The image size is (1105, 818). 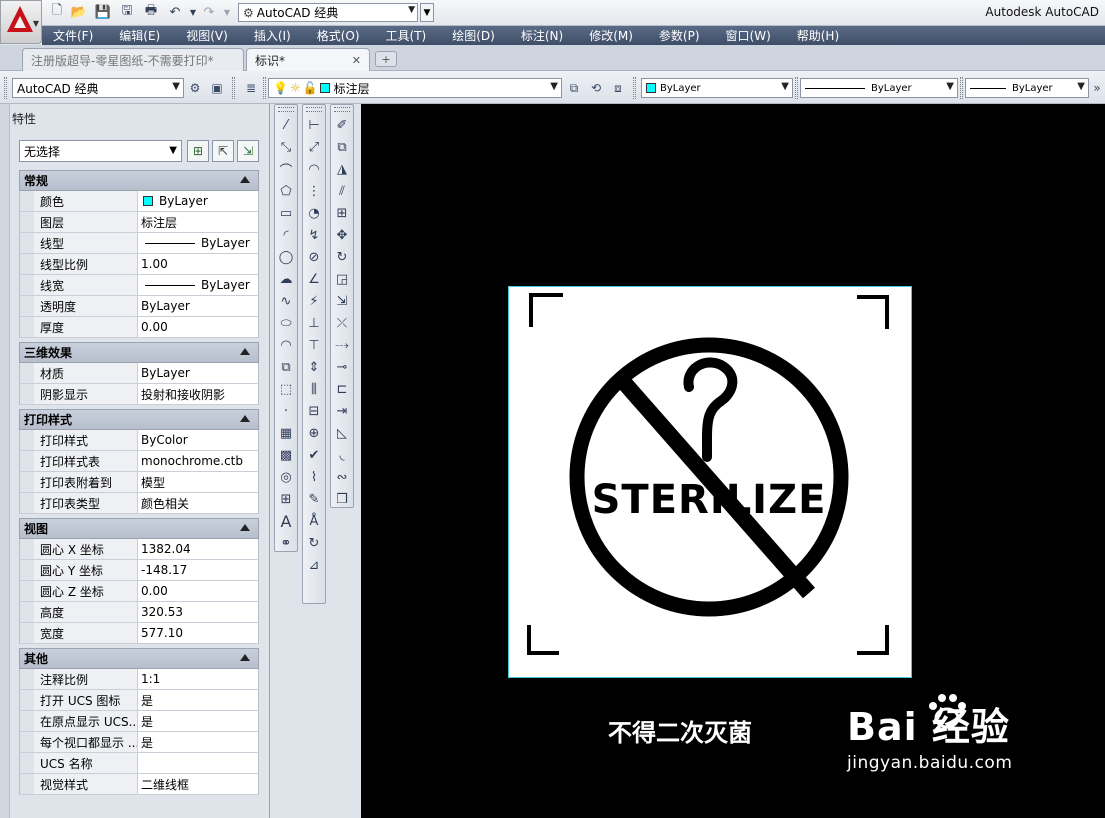 I want to click on application-menu-button: ▼, so click(x=21, y=22).